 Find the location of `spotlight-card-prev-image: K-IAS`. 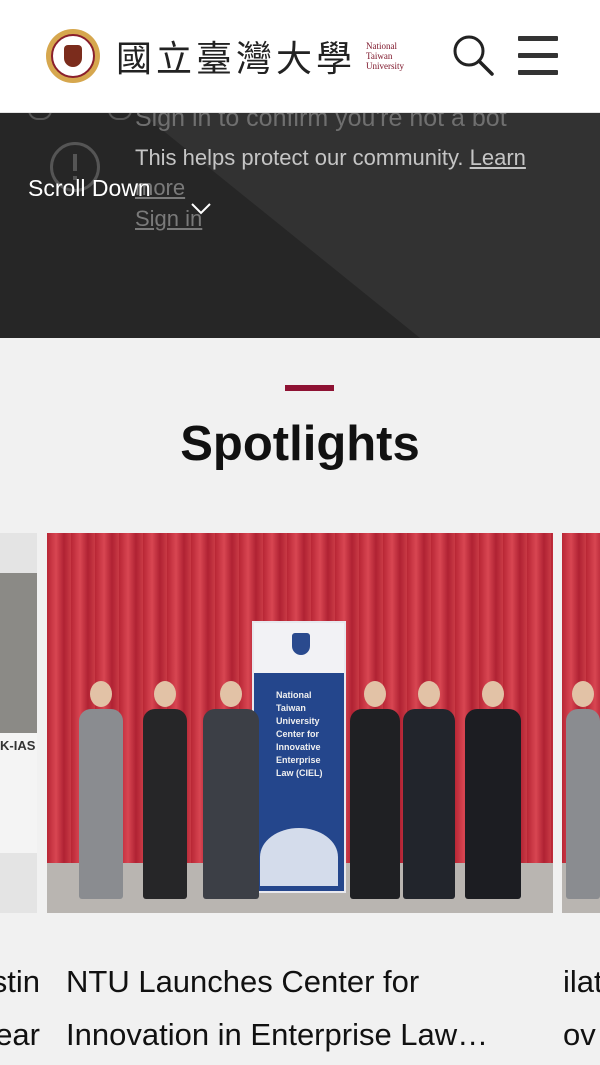

spotlight-card-prev-image: K-IAS is located at coordinates (18, 723).